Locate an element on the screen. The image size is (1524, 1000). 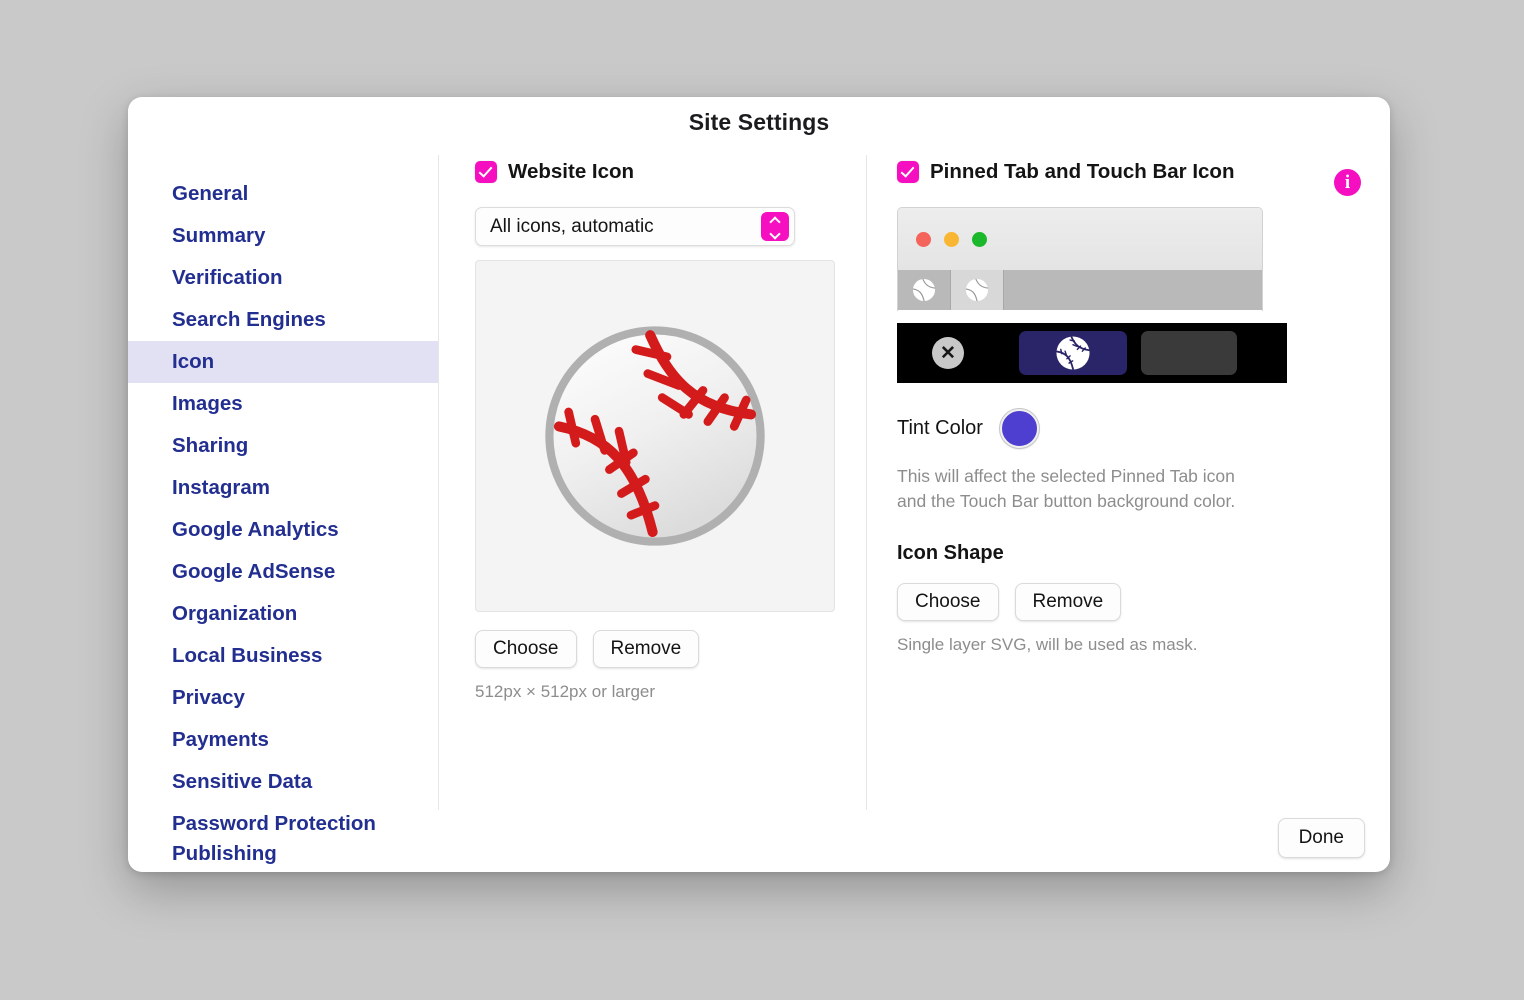
icon-shape-choose-button: Choose is located at coordinates (948, 602).